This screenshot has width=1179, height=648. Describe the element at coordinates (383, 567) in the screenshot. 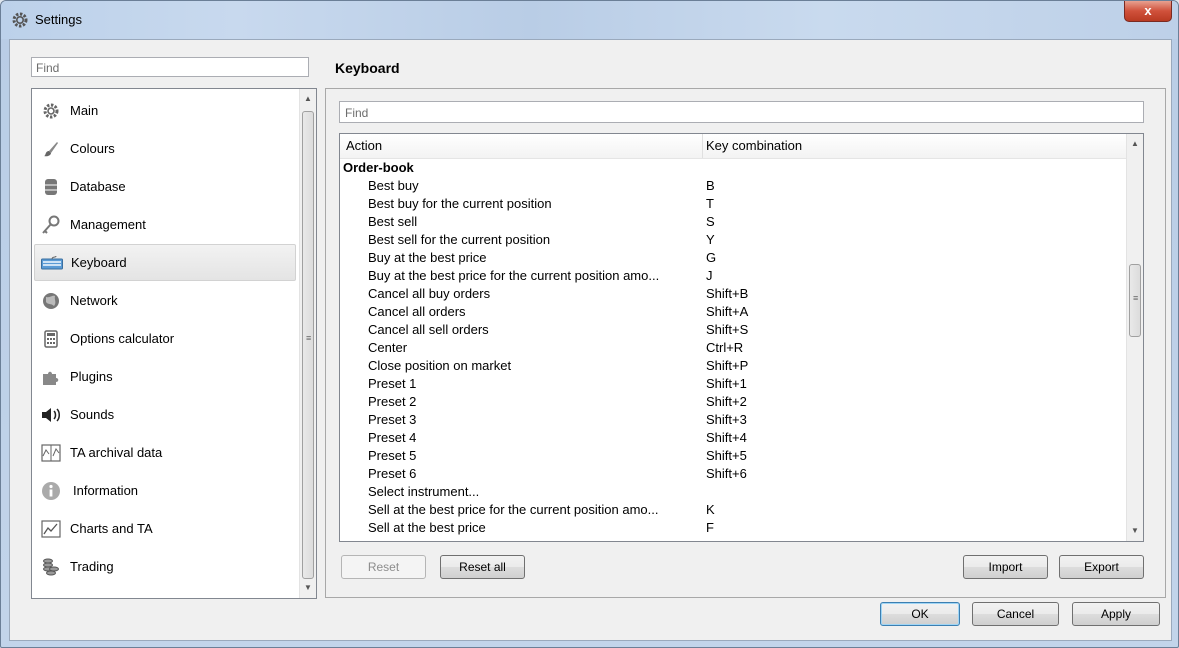

I see `reset-button: Reset` at that location.